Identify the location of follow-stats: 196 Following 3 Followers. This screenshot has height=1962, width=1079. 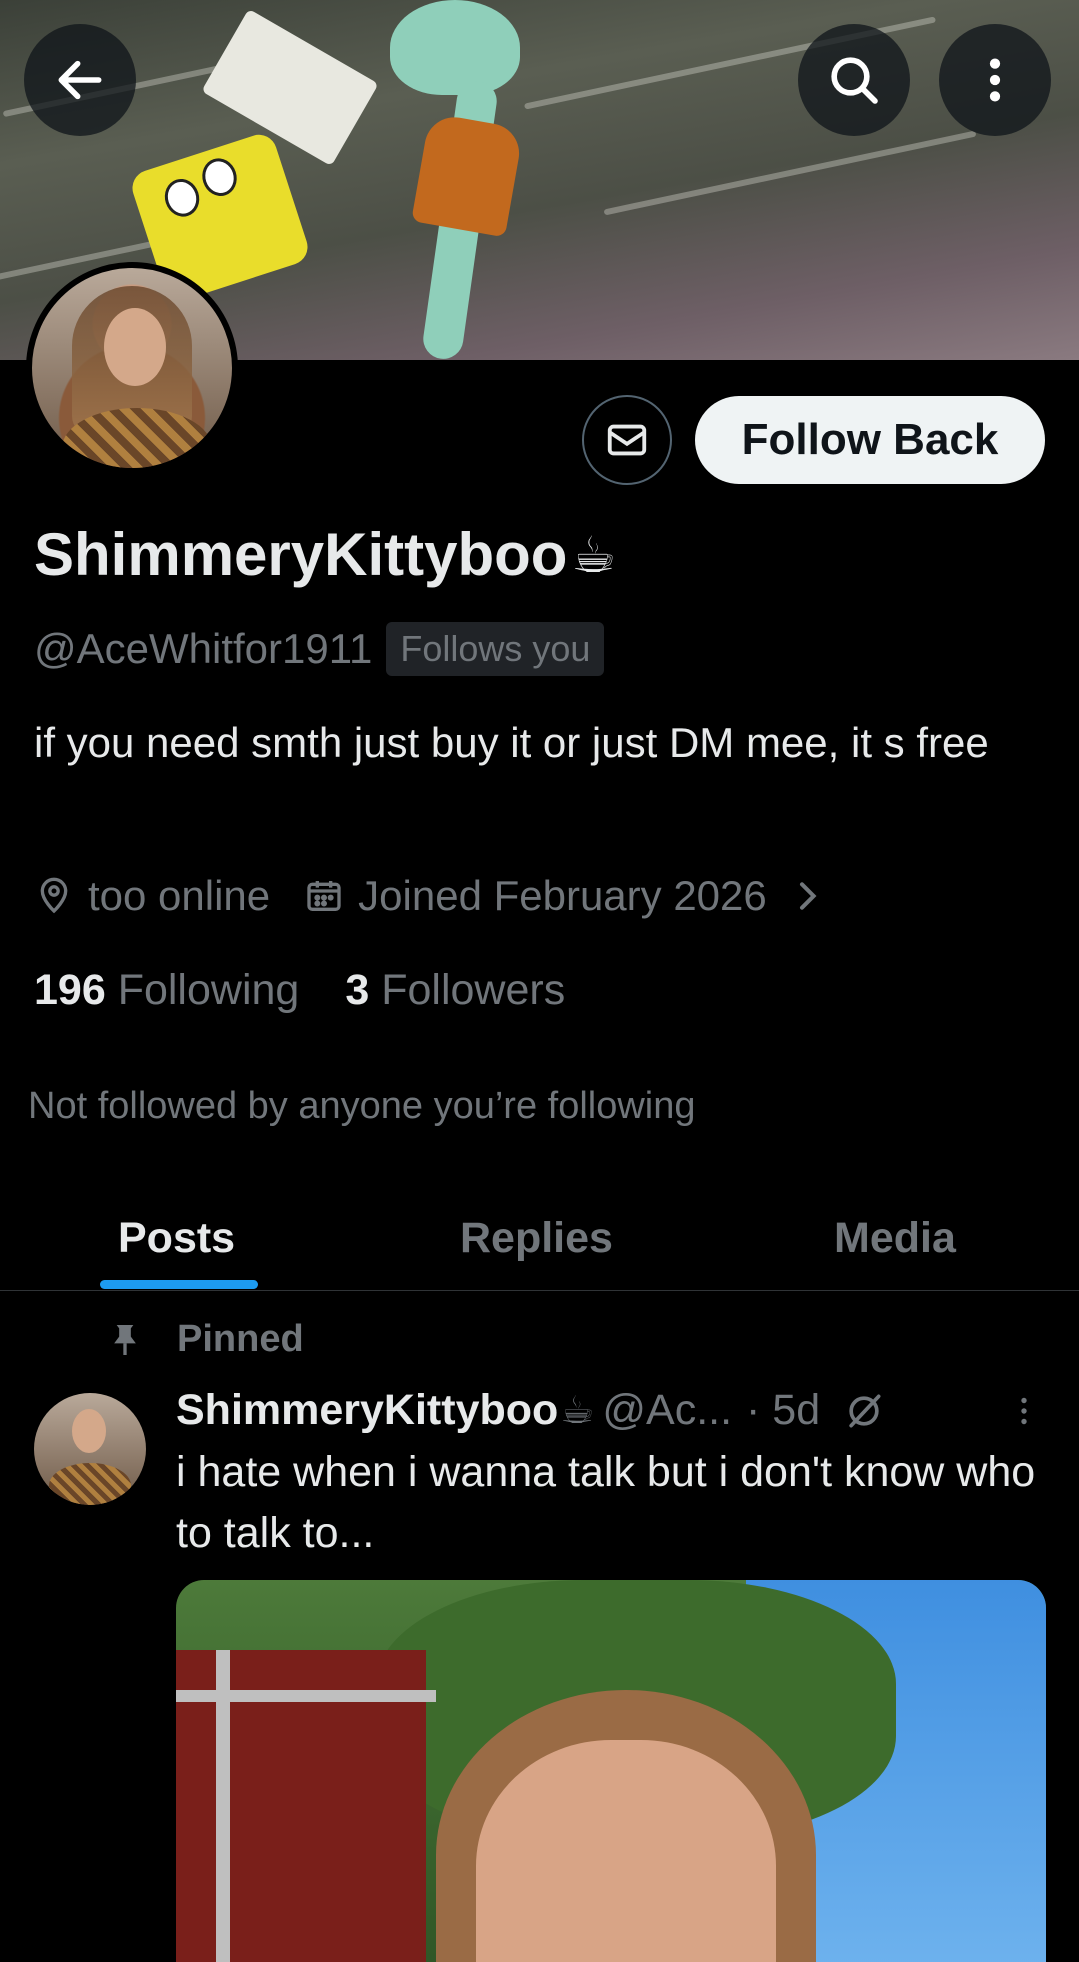
(299, 990).